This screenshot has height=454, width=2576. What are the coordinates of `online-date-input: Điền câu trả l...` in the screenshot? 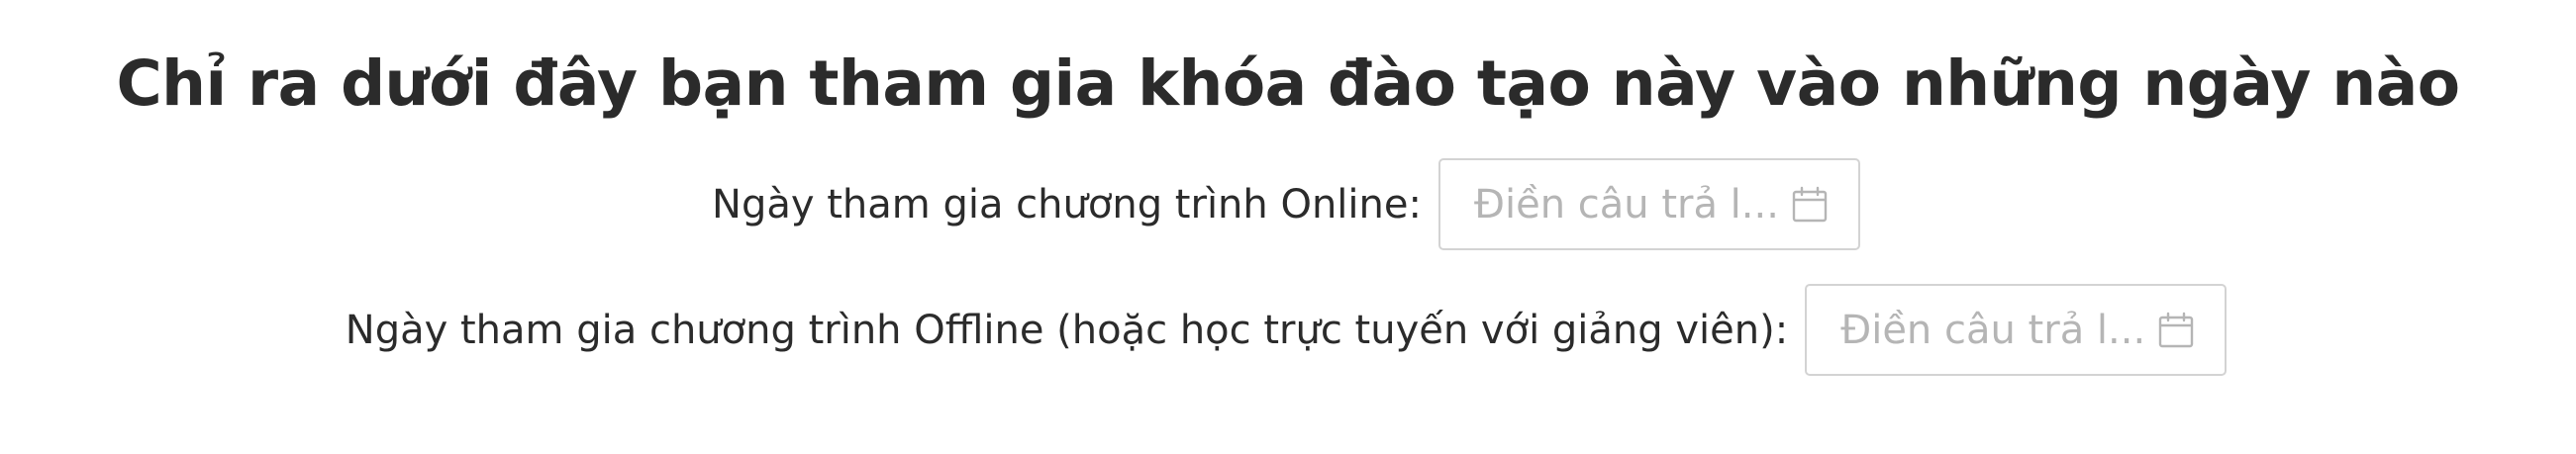 It's located at (1648, 204).